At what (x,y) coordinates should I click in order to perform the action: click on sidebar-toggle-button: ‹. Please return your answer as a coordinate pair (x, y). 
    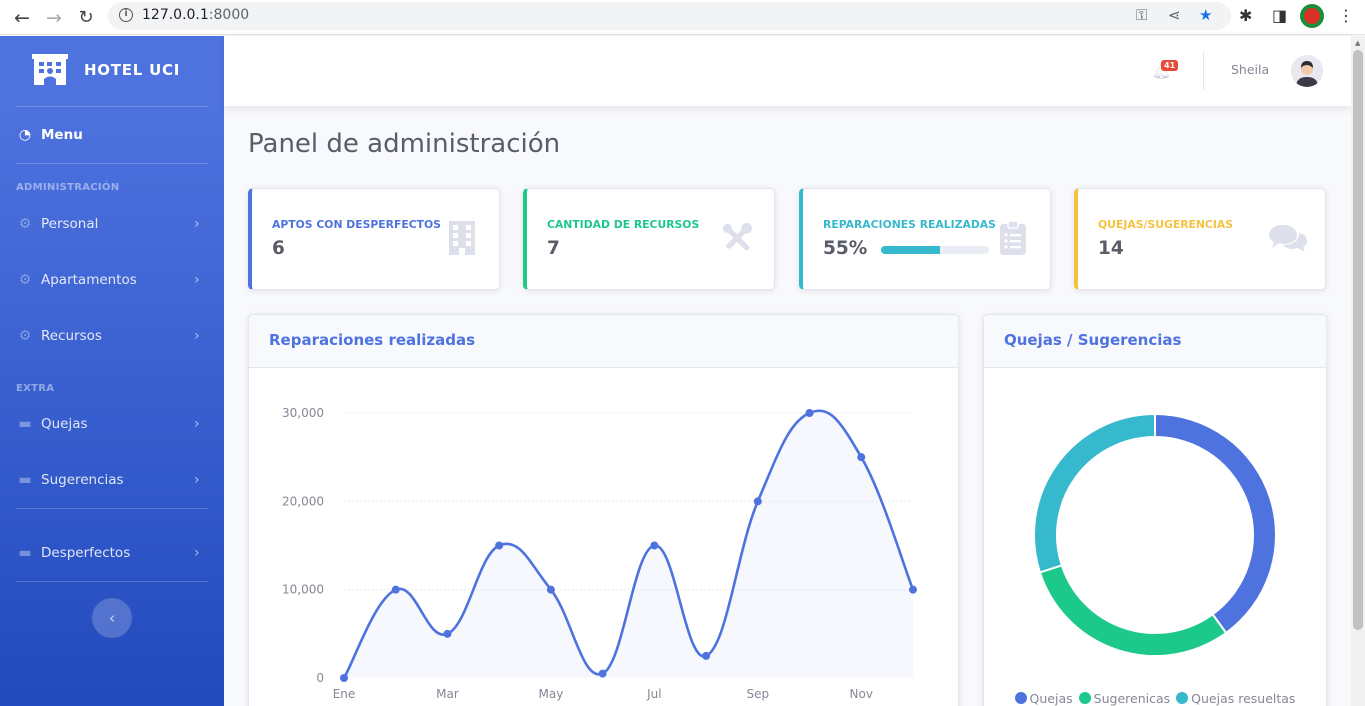
    Looking at the image, I should click on (112, 618).